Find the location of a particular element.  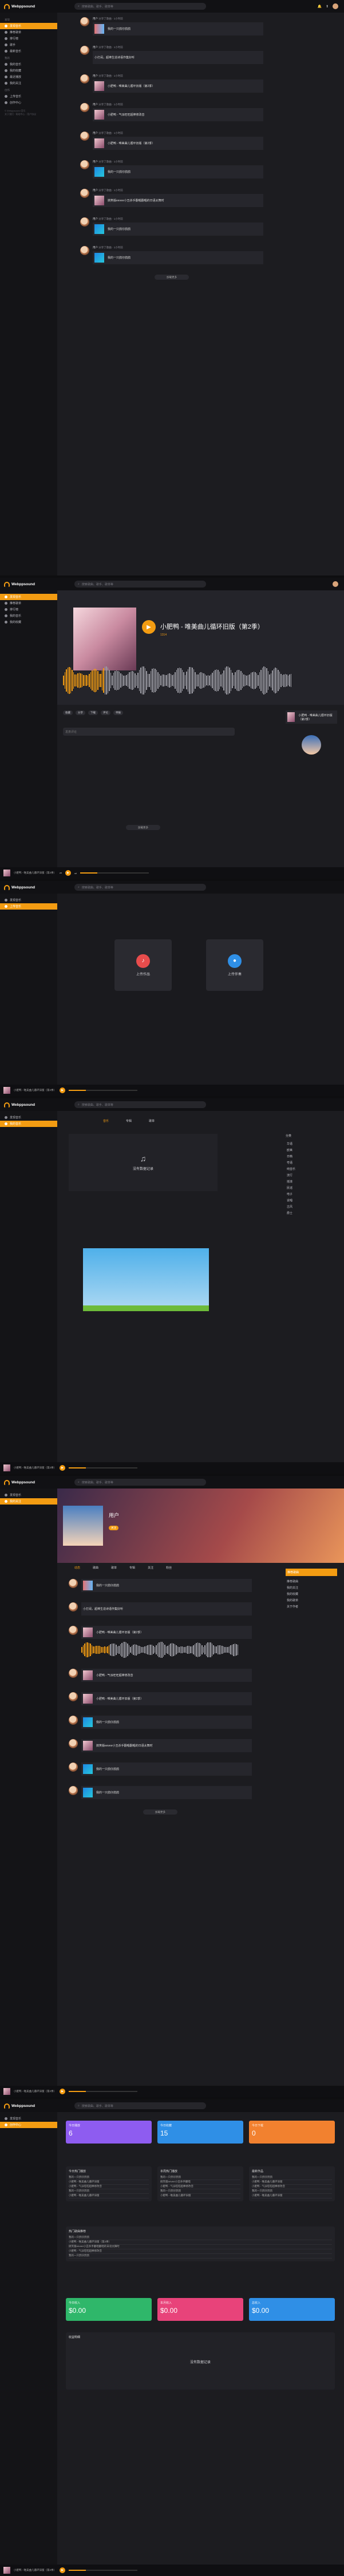

category-item: 说唱 is located at coordinates (312, 1200).